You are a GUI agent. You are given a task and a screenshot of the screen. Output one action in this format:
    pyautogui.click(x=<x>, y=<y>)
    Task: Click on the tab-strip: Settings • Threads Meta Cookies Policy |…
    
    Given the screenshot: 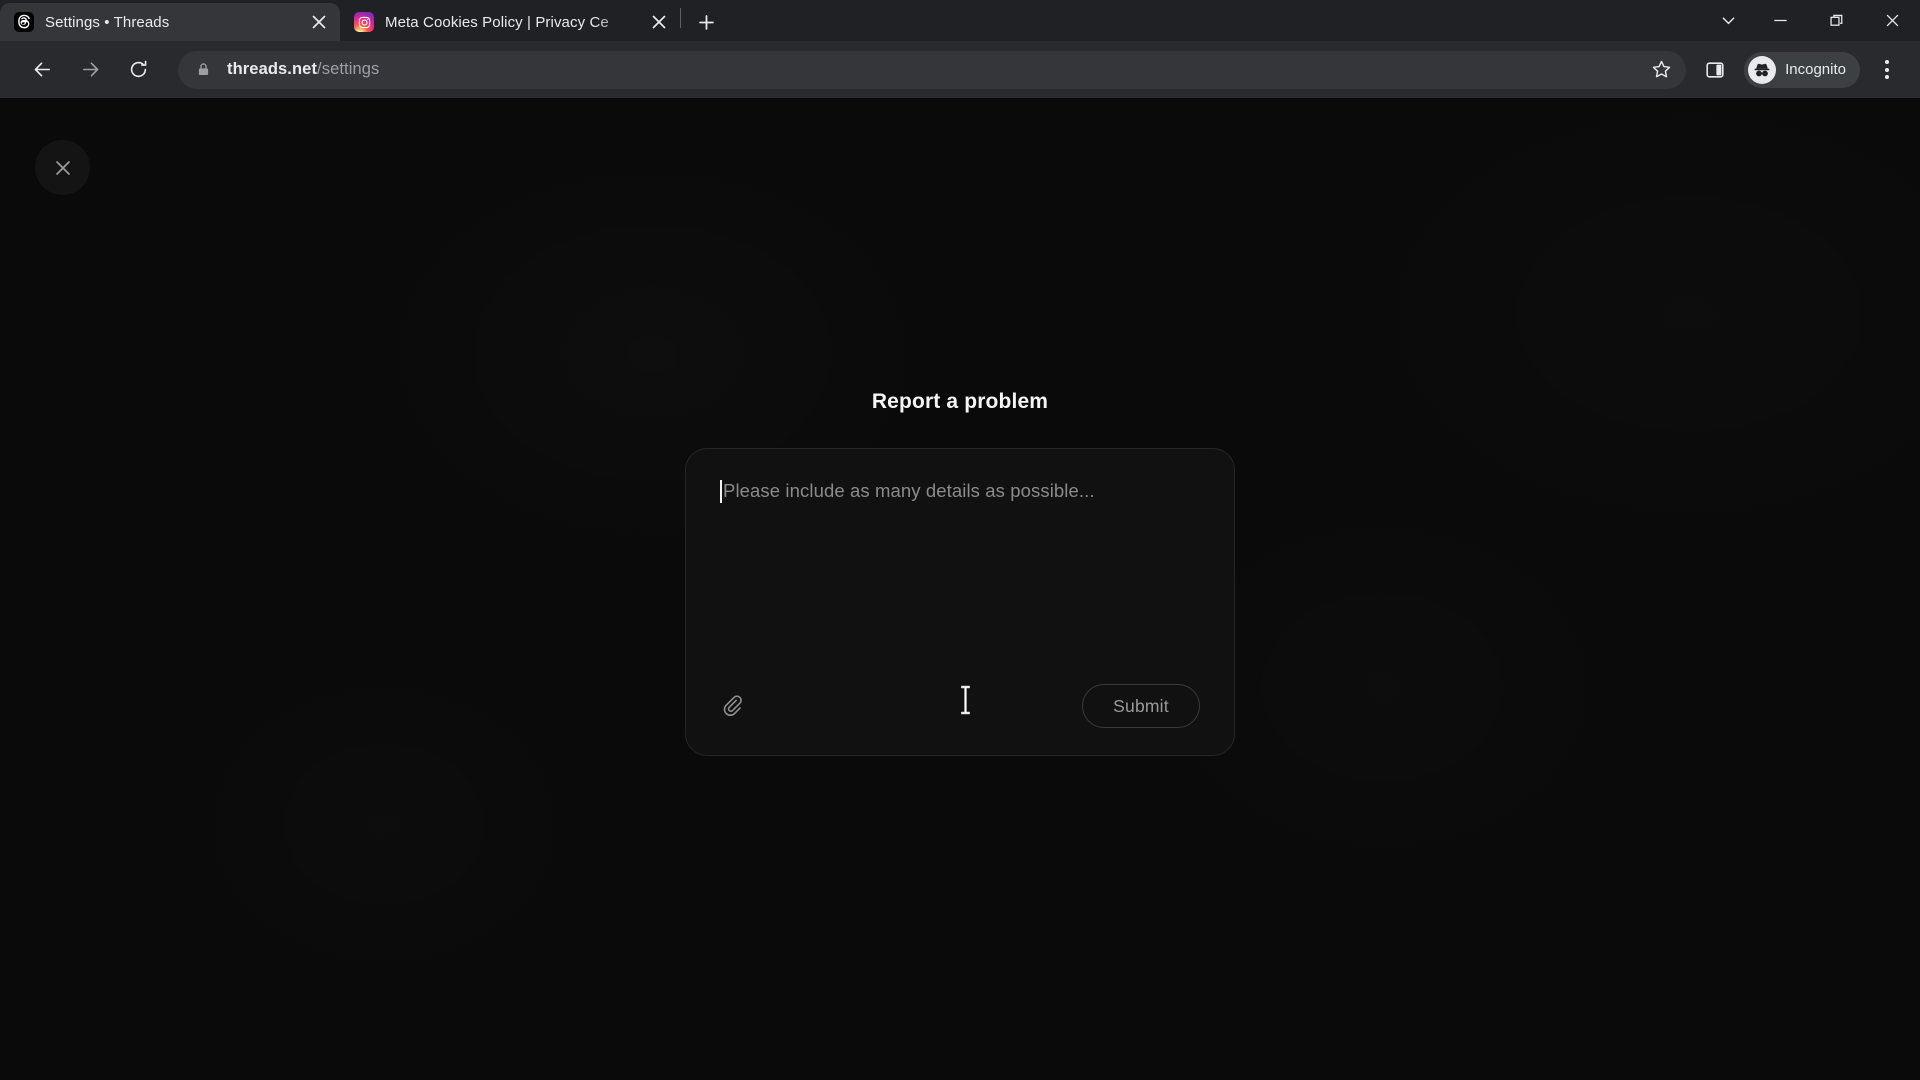 What is the action you would take?
    pyautogui.click(x=960, y=20)
    